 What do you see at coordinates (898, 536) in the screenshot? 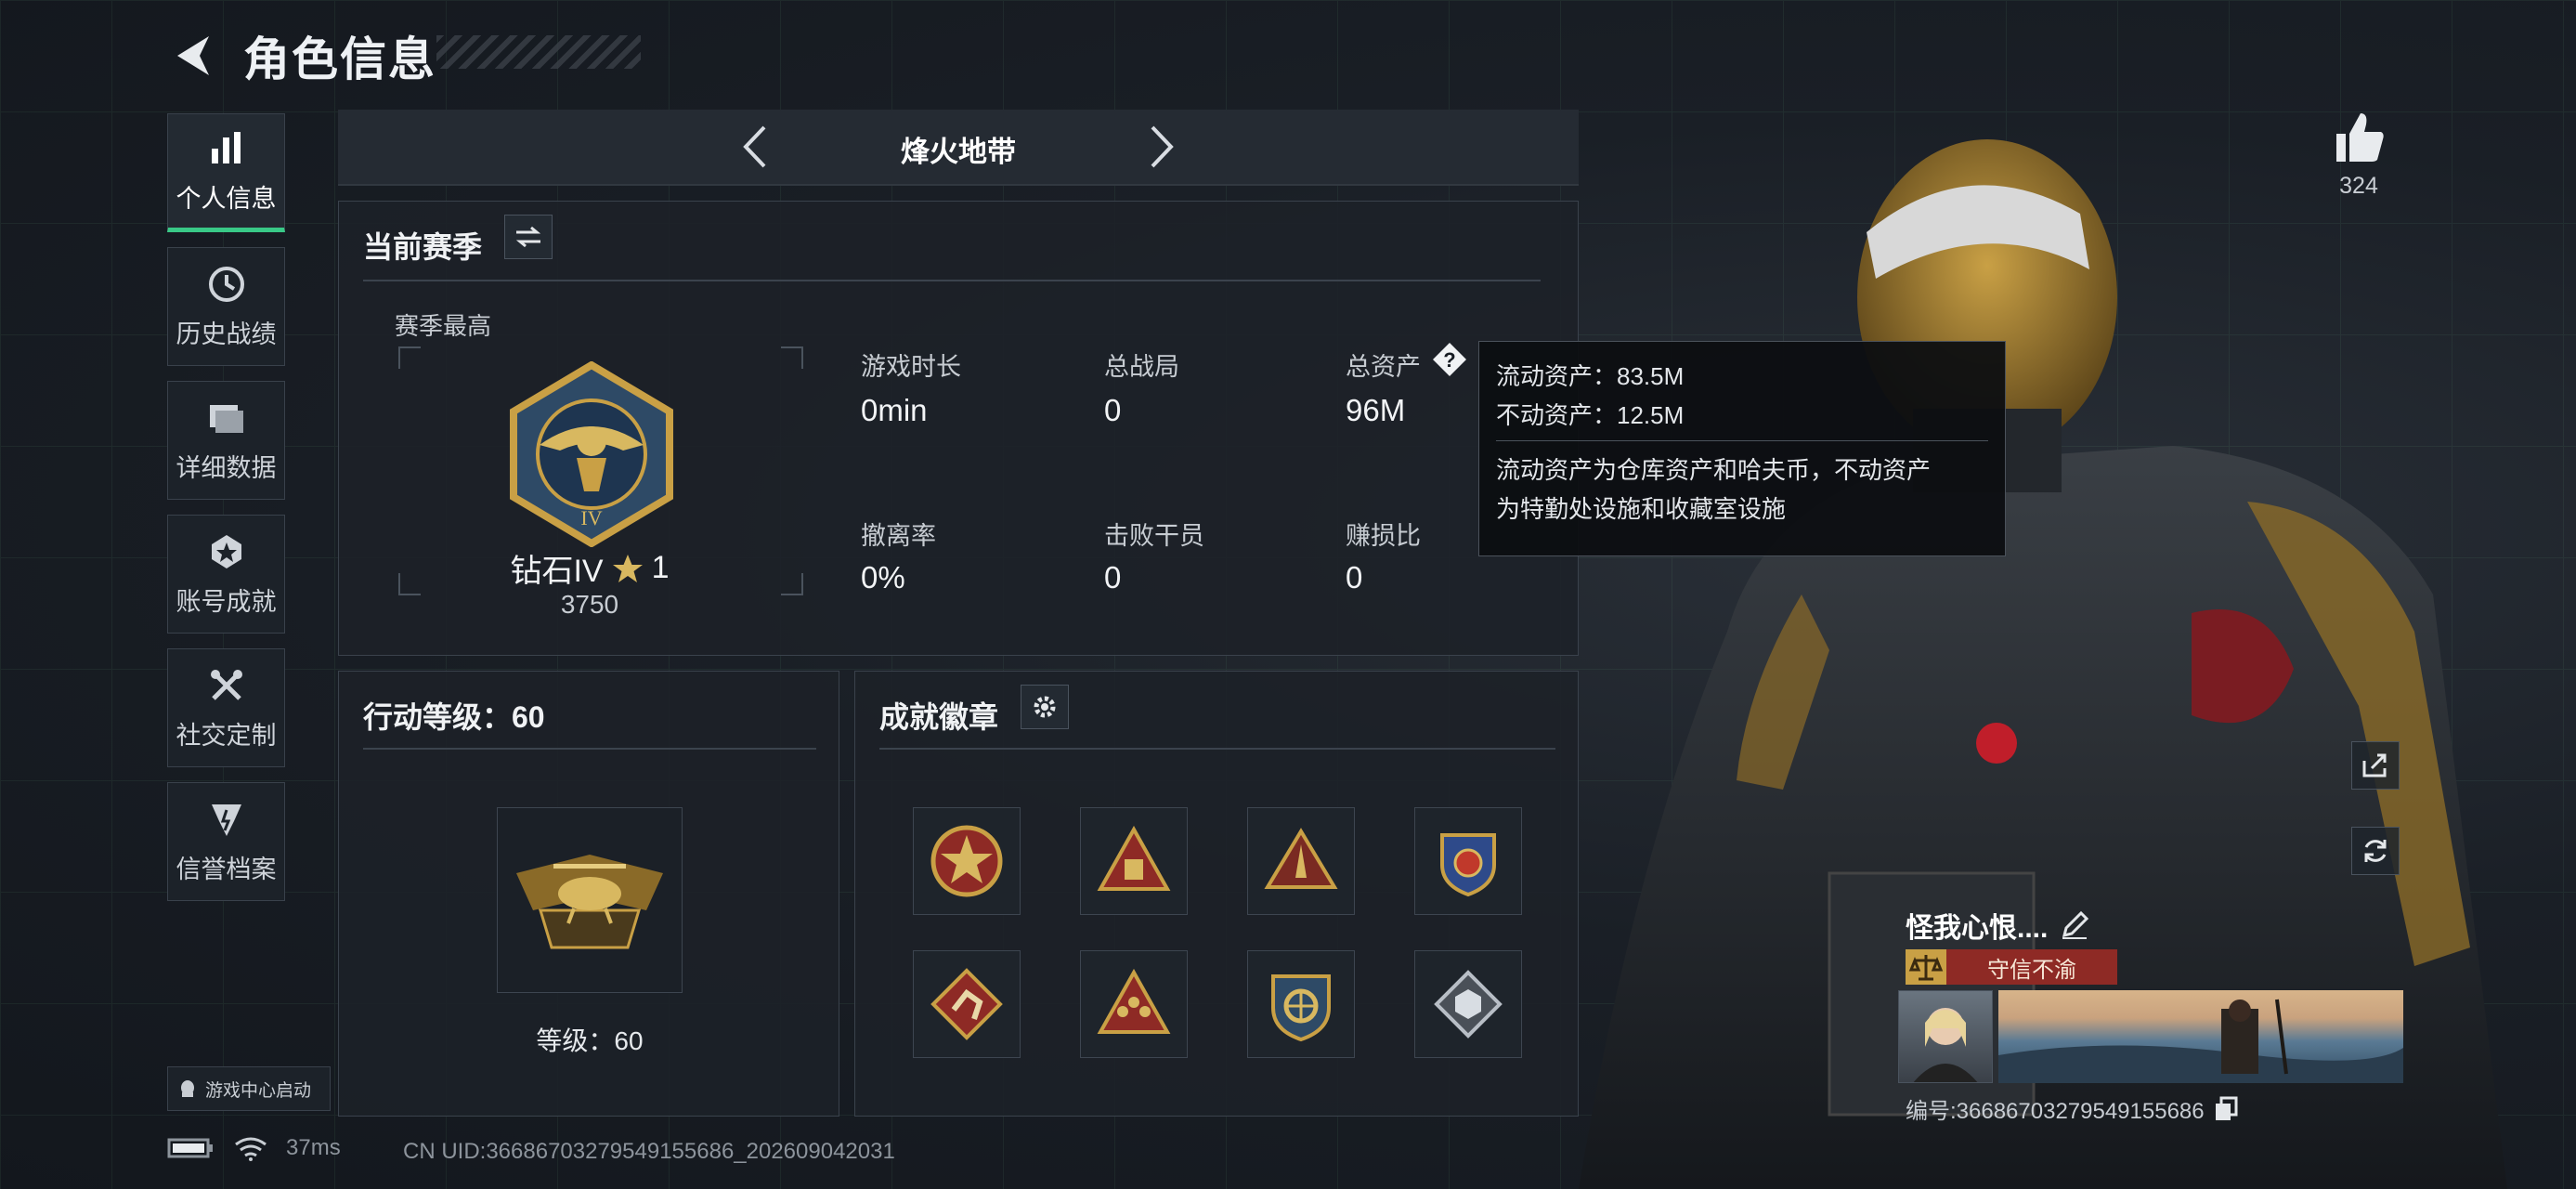
I see `stat-label: 撤离率` at bounding box center [898, 536].